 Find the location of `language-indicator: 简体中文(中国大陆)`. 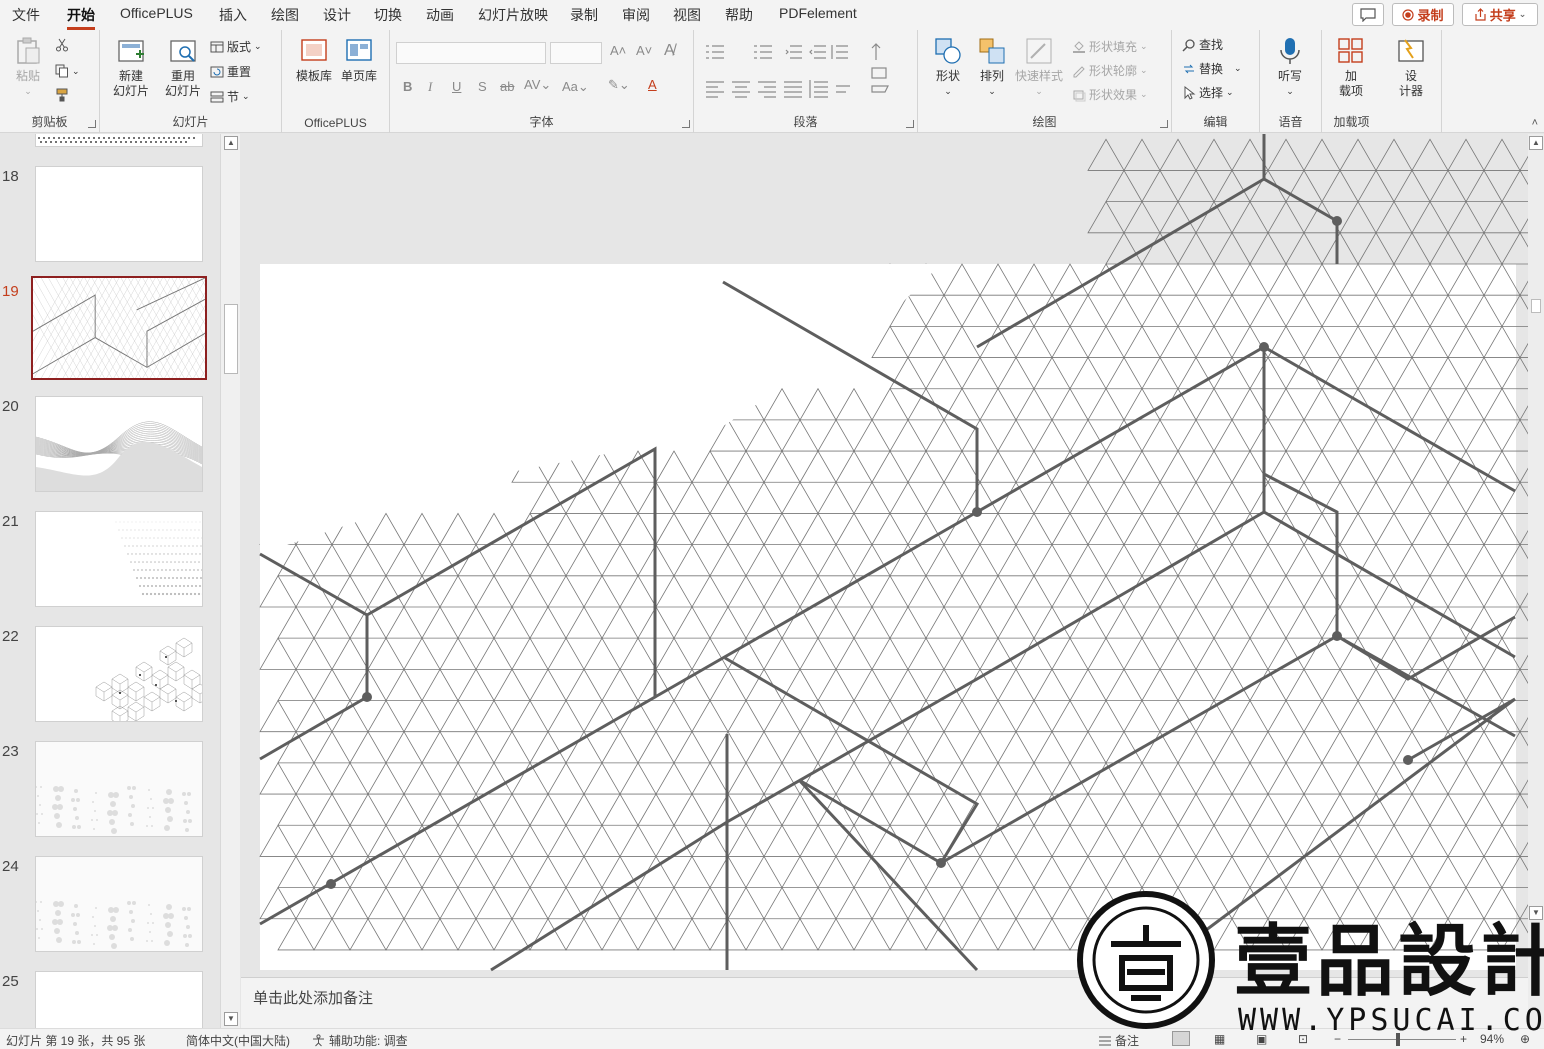

language-indicator: 简体中文(中国大陆) is located at coordinates (238, 1040).